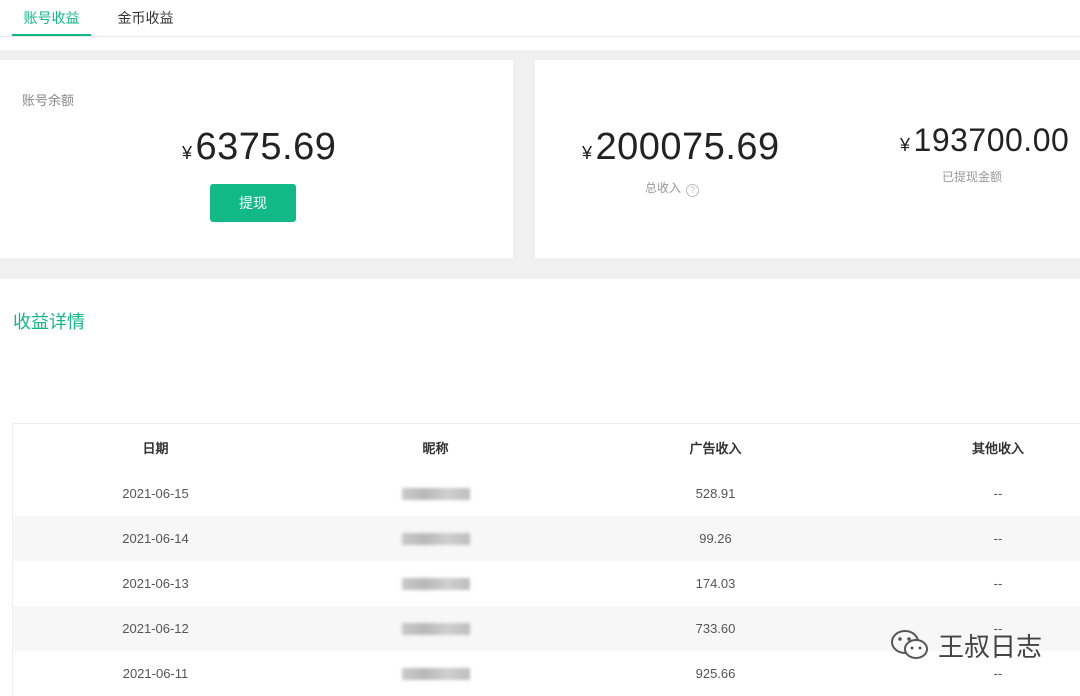  Describe the element at coordinates (266, 147) in the screenshot. I see `balance-value: 6375.69` at that location.